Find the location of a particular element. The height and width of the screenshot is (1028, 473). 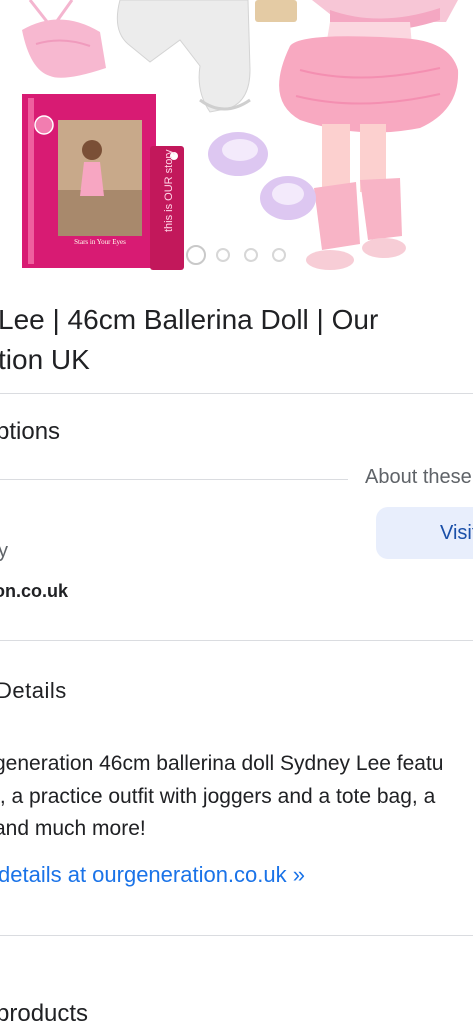

product-title: Lee | 46cm Ballerina Doll | Our tion UK is located at coordinates (236, 340).